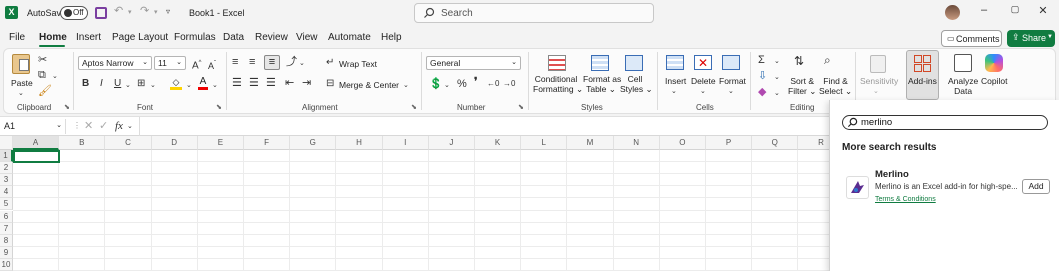 The width and height of the screenshot is (1059, 271). I want to click on find-select-button: Find & Select ⌄, so click(835, 86).